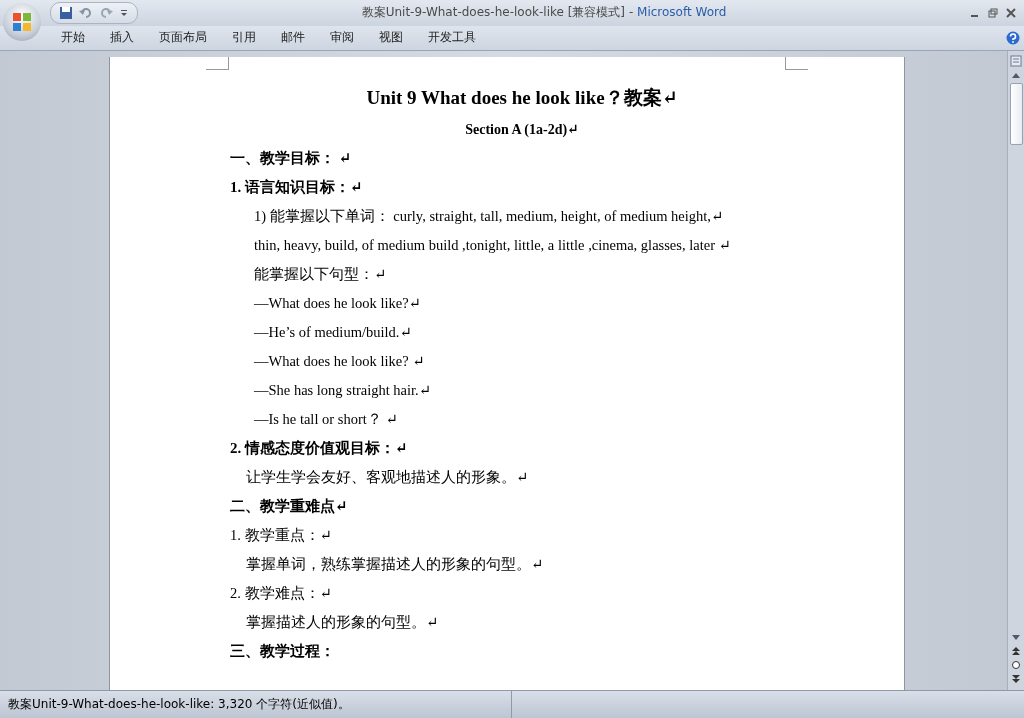  I want to click on close-icon, so click(1011, 13).